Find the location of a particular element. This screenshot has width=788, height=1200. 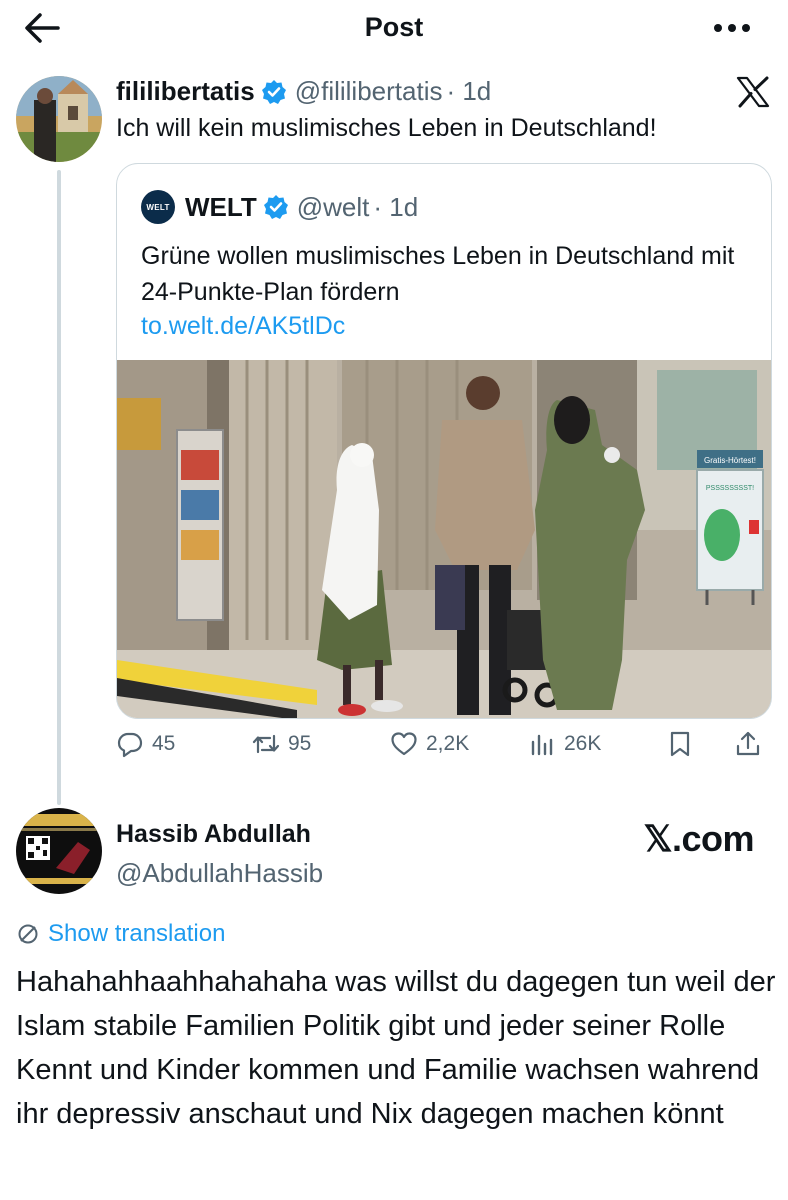

views-count: 26K is located at coordinates (583, 743).